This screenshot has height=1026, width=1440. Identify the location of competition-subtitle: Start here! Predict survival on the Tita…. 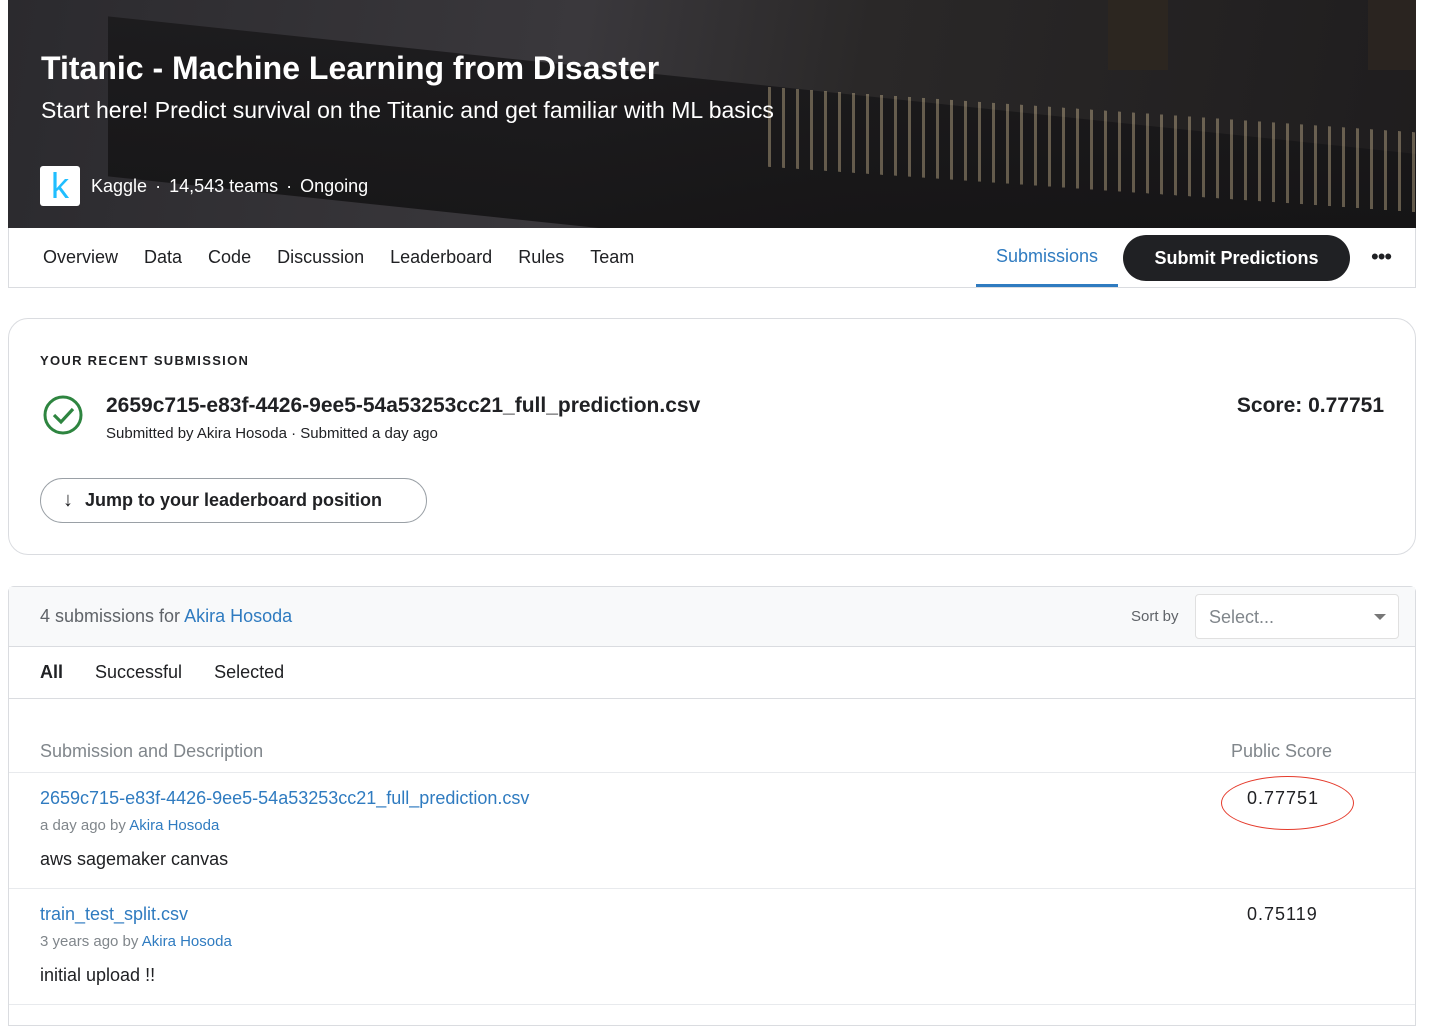
(407, 110).